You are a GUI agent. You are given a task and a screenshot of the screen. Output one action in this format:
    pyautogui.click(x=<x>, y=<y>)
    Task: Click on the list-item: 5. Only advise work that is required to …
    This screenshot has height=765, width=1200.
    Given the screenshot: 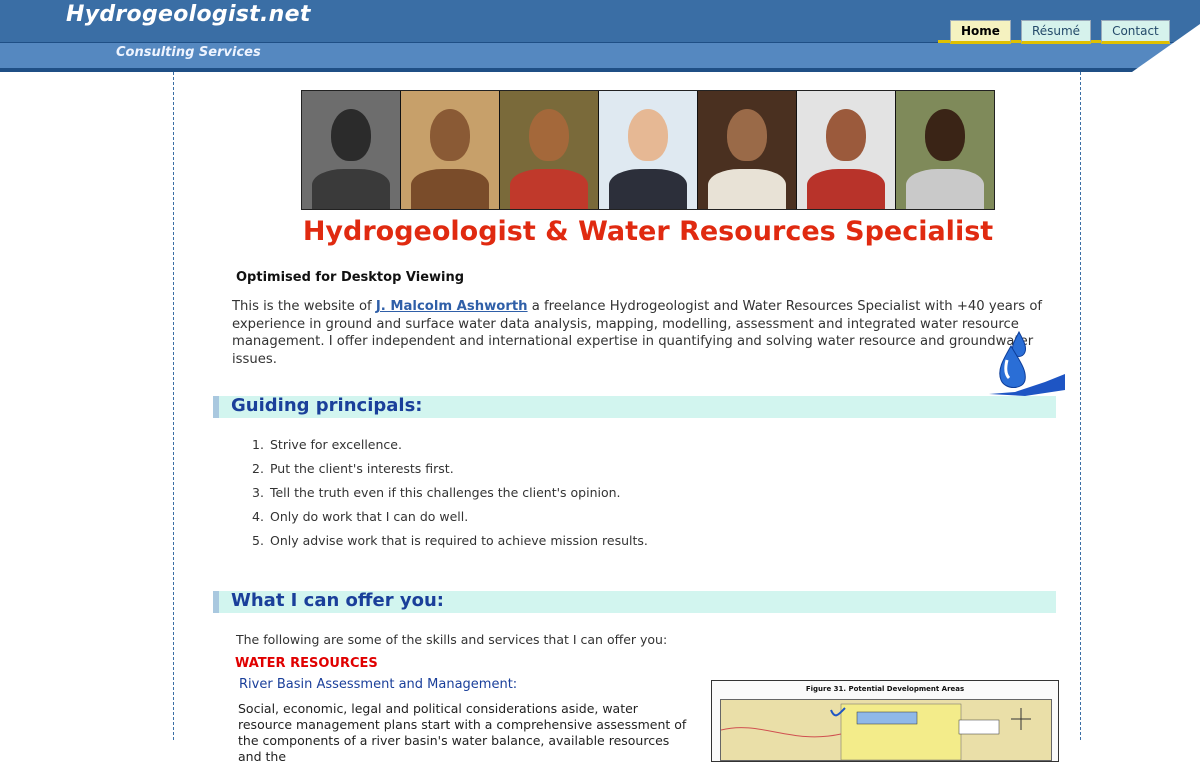 What is the action you would take?
    pyautogui.click(x=450, y=540)
    